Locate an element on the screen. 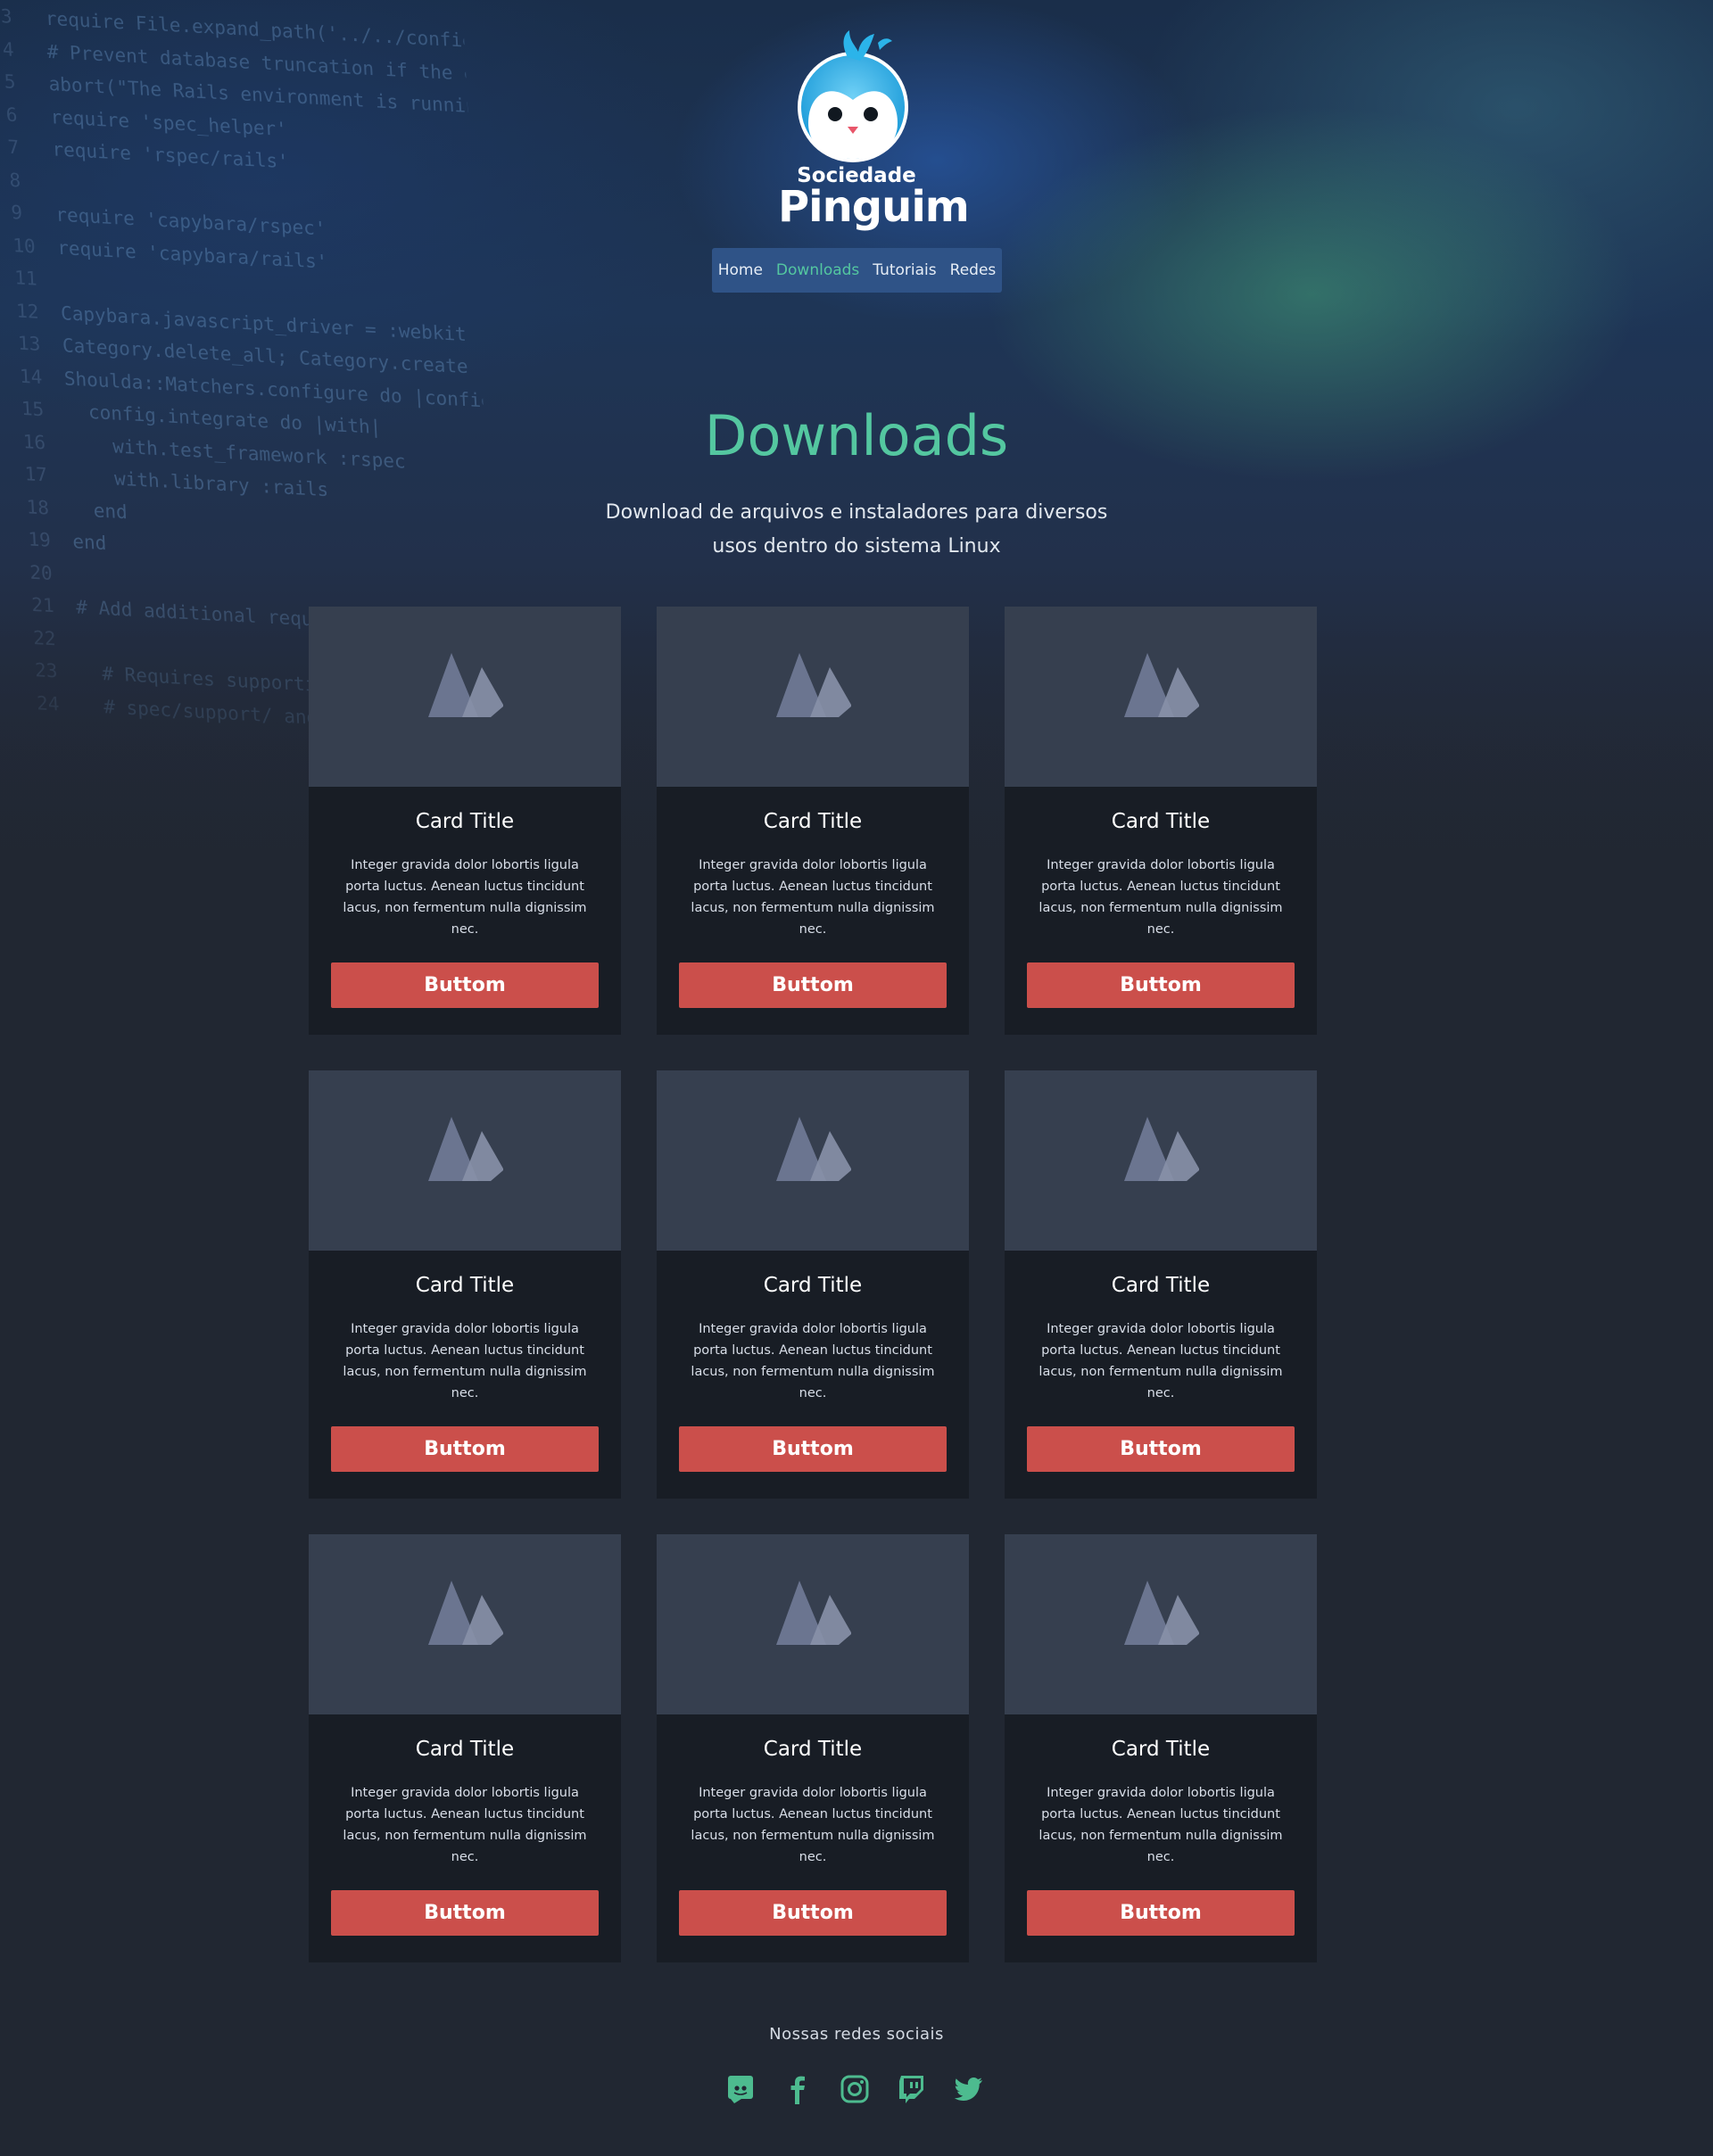  logo-text-line2: Pinguim is located at coordinates (874, 207).